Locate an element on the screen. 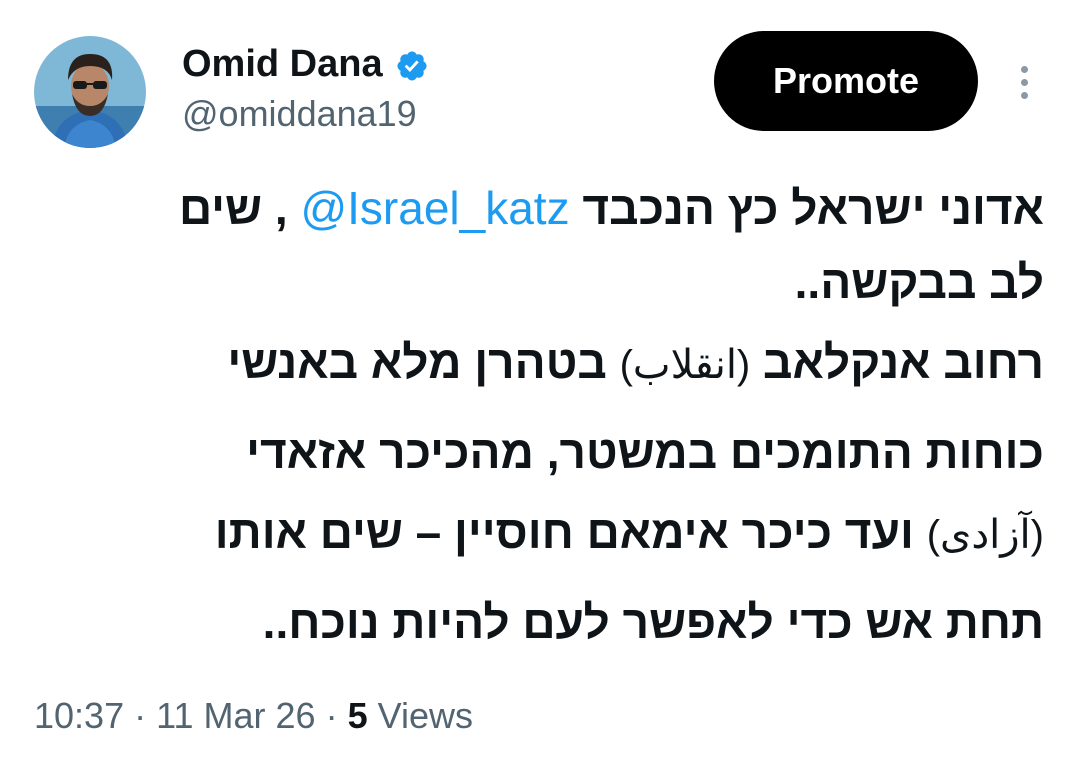 This screenshot has height=768, width=1080. tweet-text-line-5: (آزادی) ועד כיכר אימאם חוסיין – שים אותו is located at coordinates (629, 532).